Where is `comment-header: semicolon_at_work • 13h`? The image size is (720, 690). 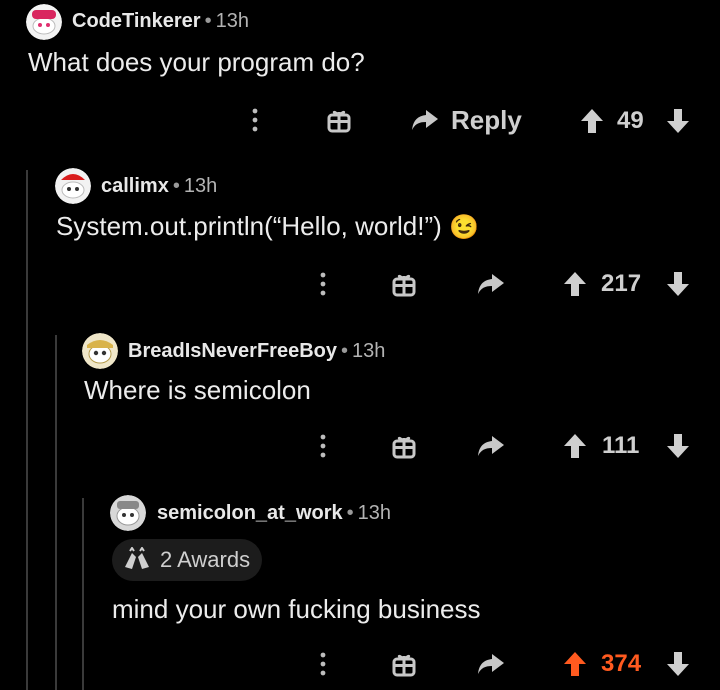
comment-header: semicolon_at_work • 13h is located at coordinates (274, 513).